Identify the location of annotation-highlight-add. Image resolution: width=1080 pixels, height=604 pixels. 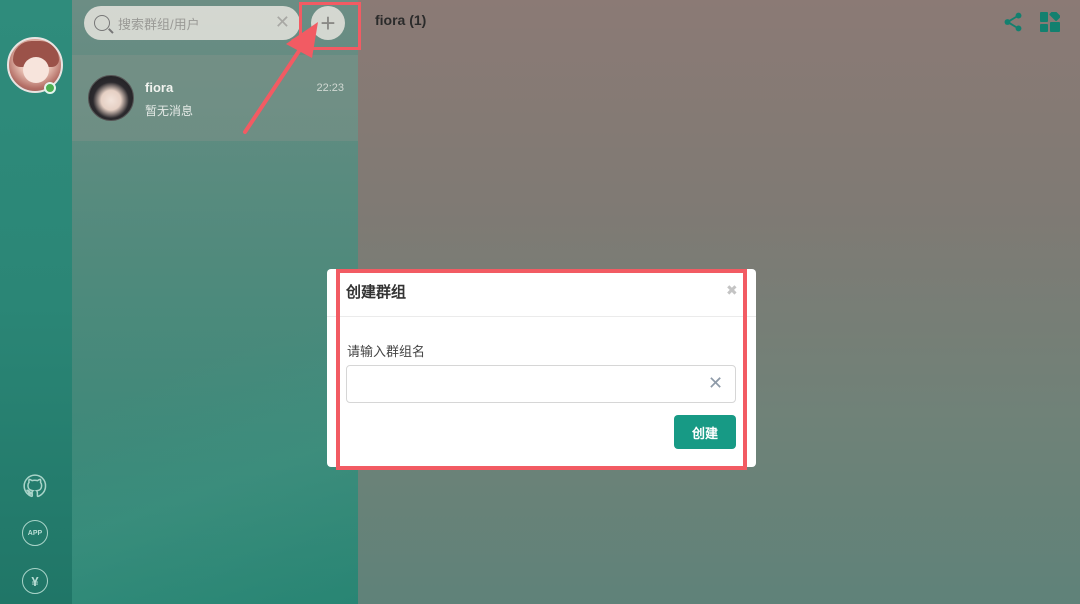
(330, 26).